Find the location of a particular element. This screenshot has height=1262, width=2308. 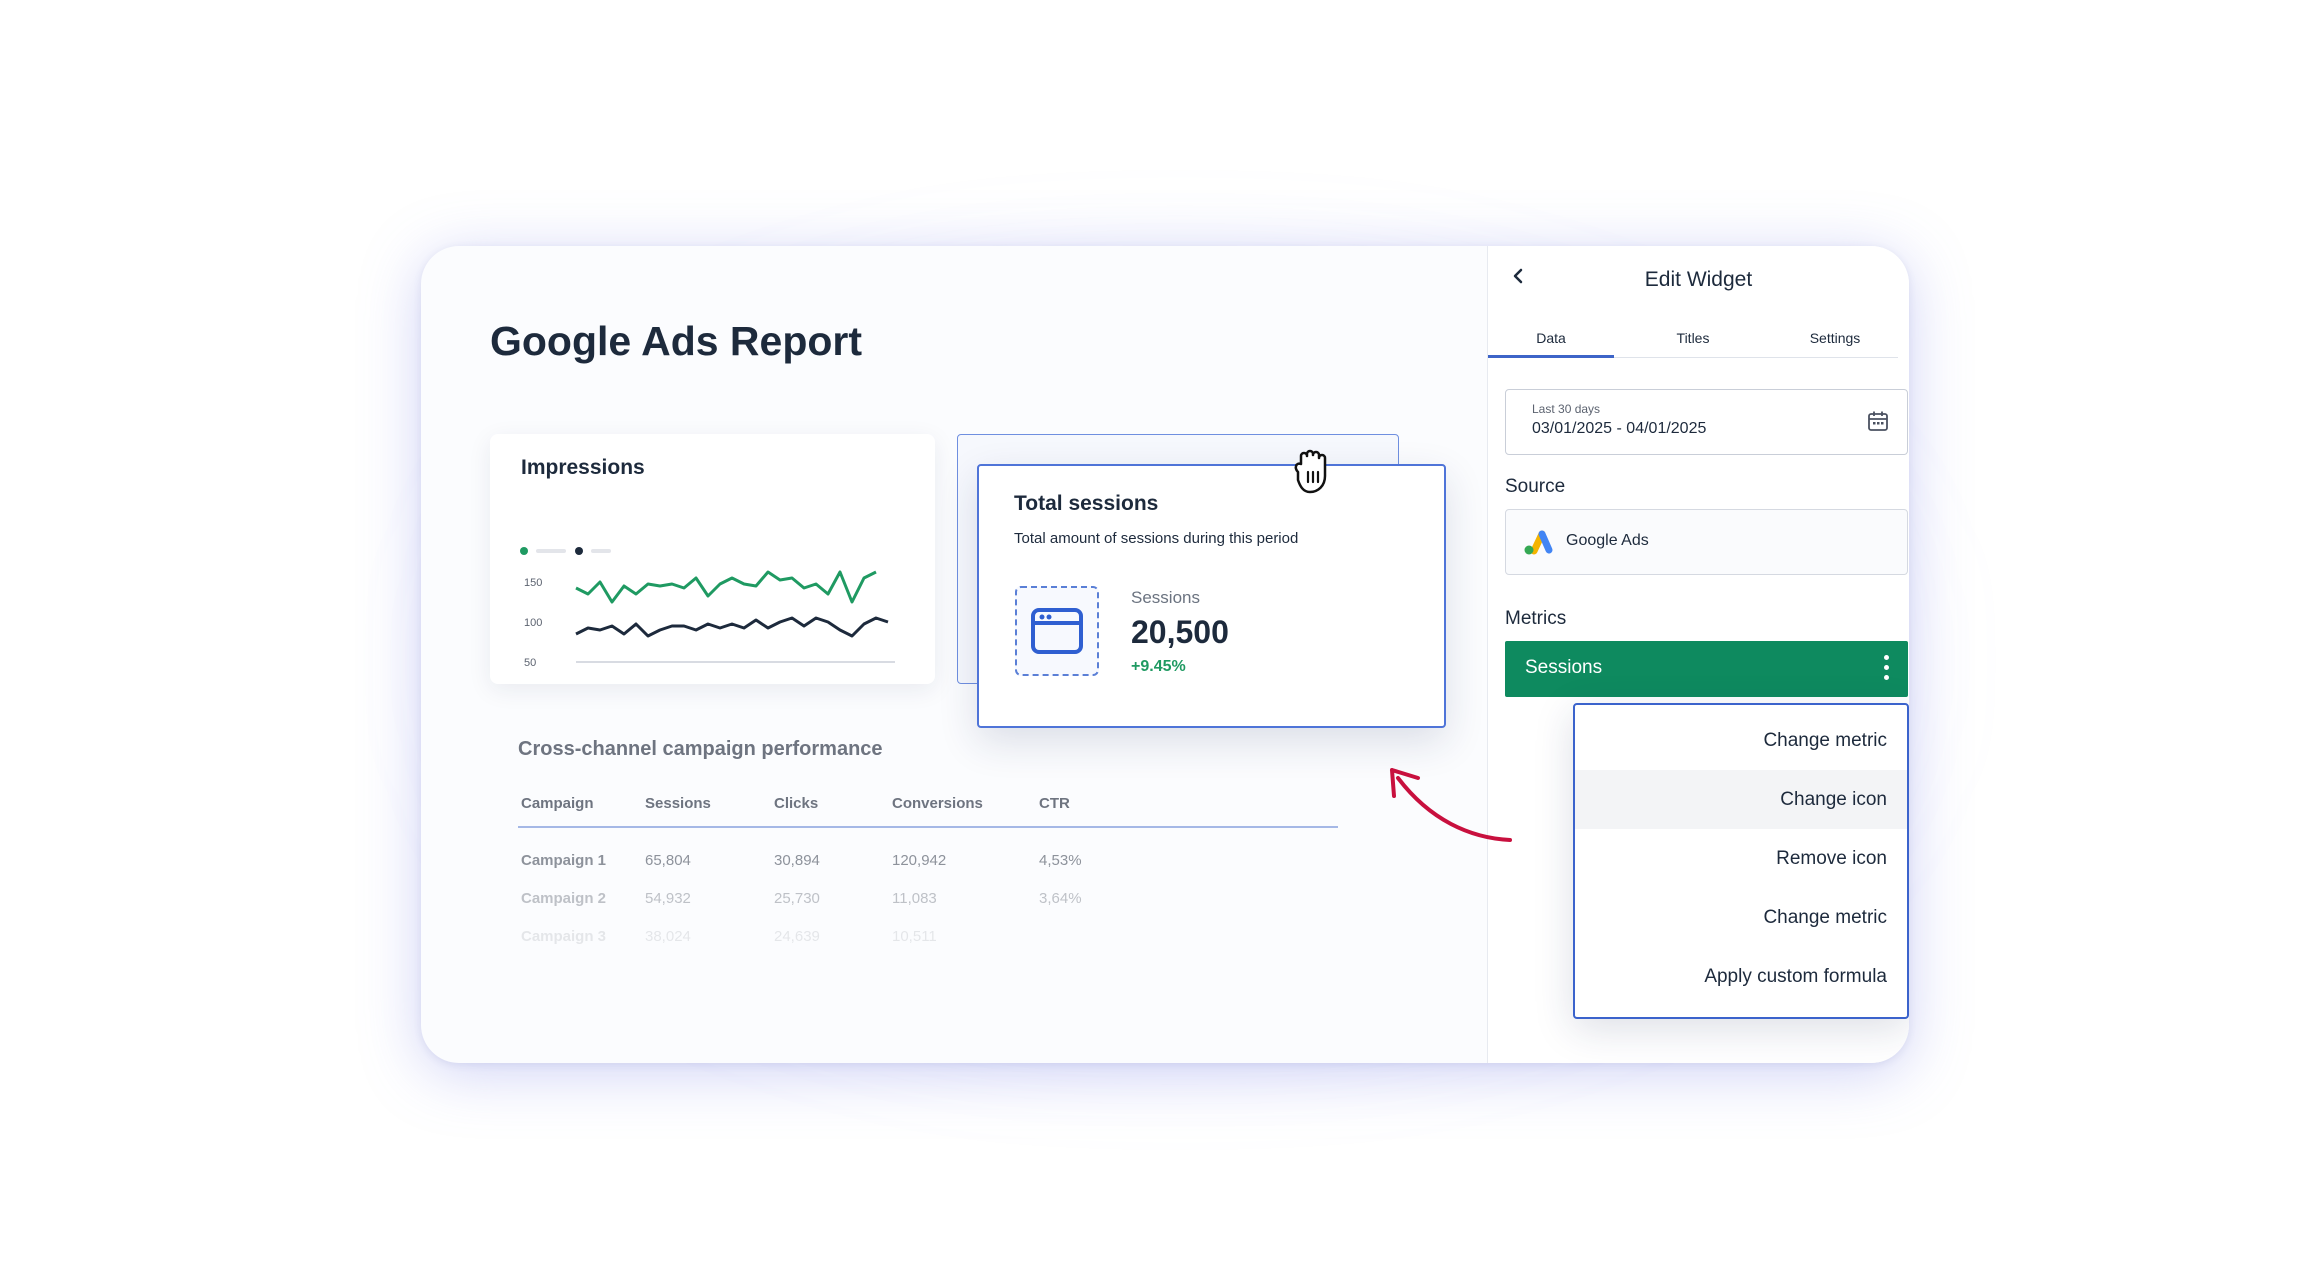

menu-item-change-metric-2: Change metric is located at coordinates (1741, 917).